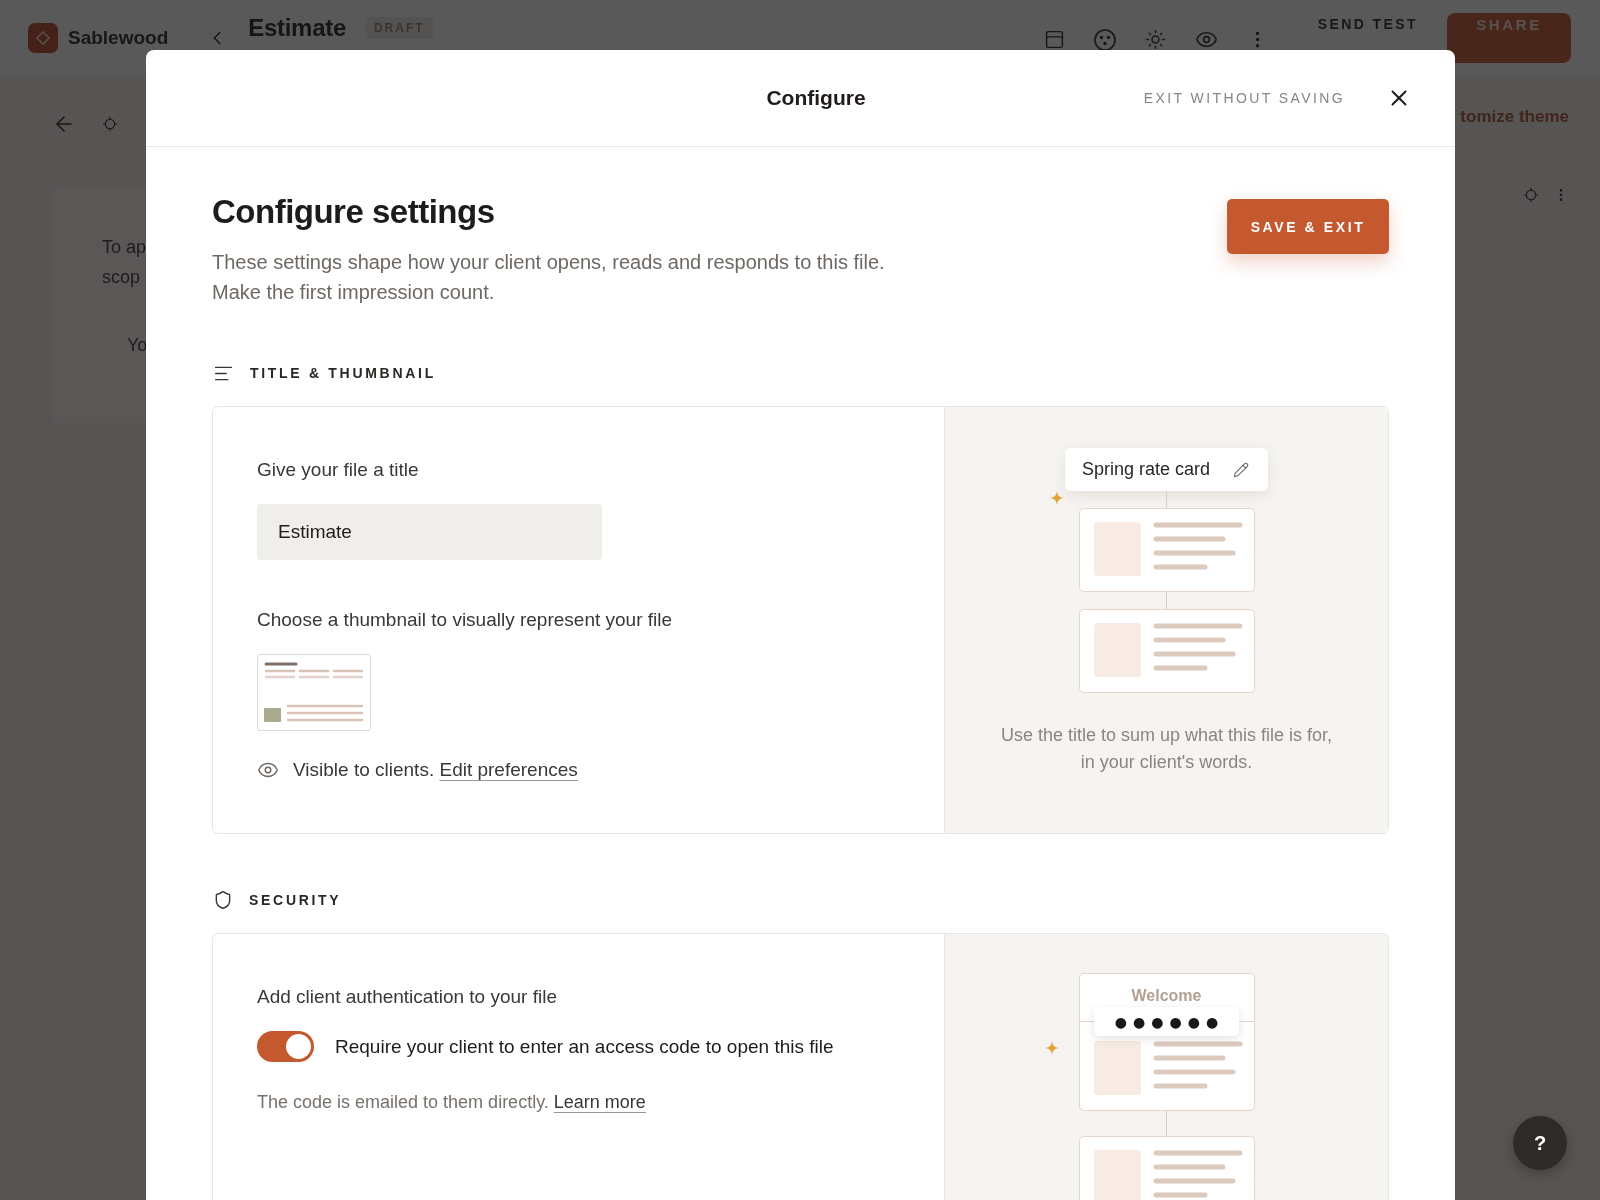  Describe the element at coordinates (816, 98) in the screenshot. I see `modal-title: Configure` at that location.